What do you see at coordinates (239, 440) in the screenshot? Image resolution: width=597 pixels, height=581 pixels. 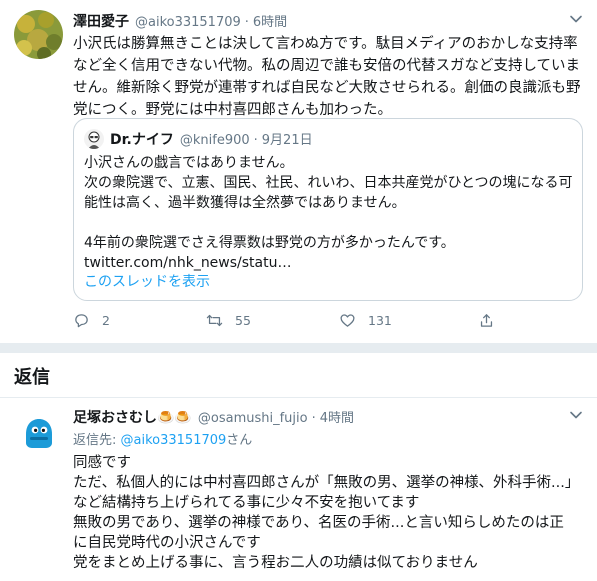 I see `replying-suffix: さん` at bounding box center [239, 440].